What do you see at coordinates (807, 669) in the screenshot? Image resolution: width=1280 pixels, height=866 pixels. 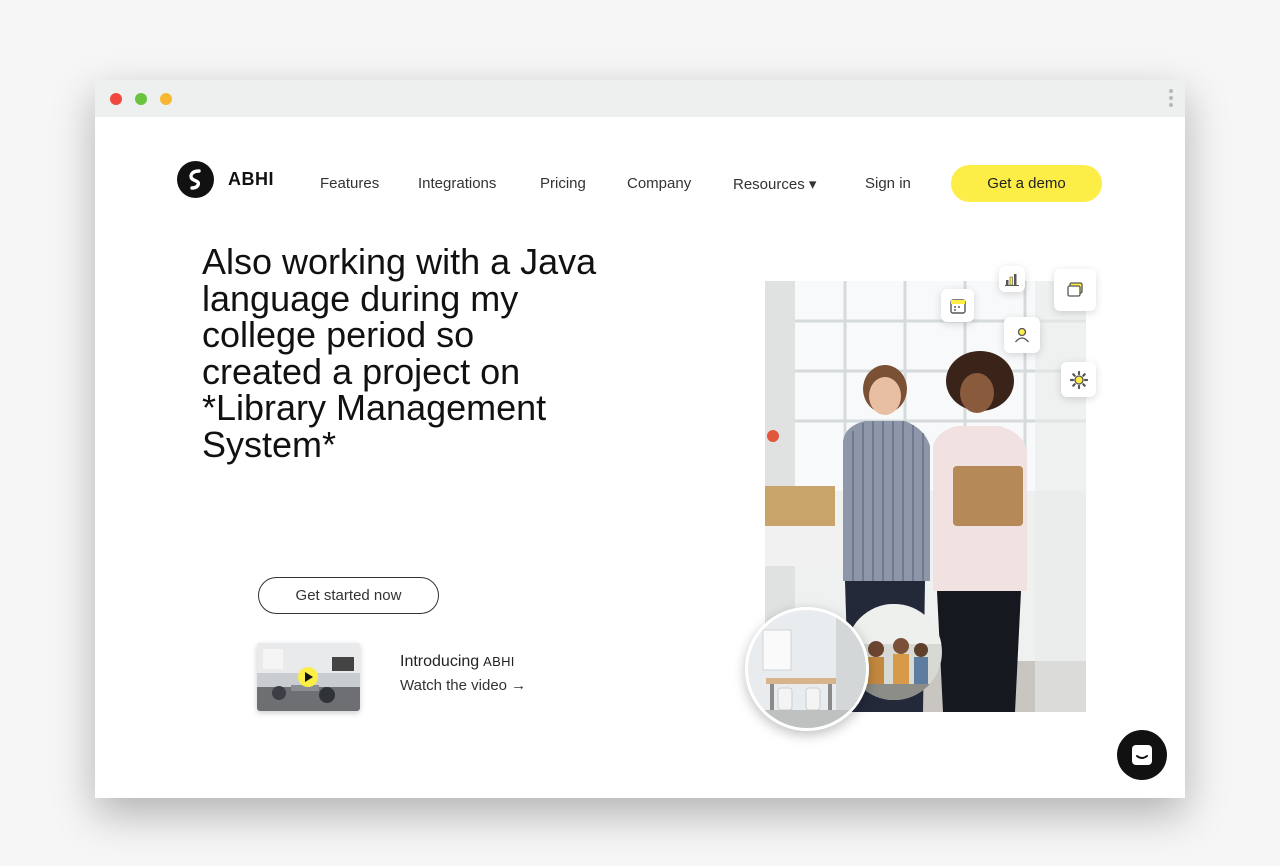 I see `office-photo-circle` at bounding box center [807, 669].